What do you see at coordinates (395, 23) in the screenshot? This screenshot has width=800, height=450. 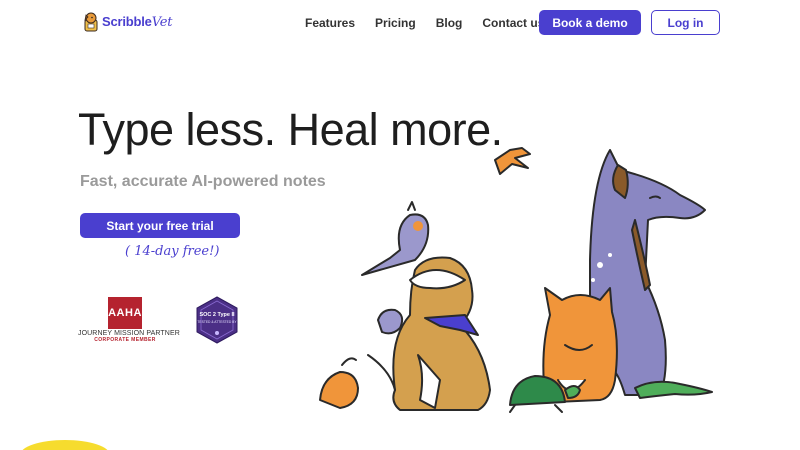 I see `nav-link-pricing: Pricing` at bounding box center [395, 23].